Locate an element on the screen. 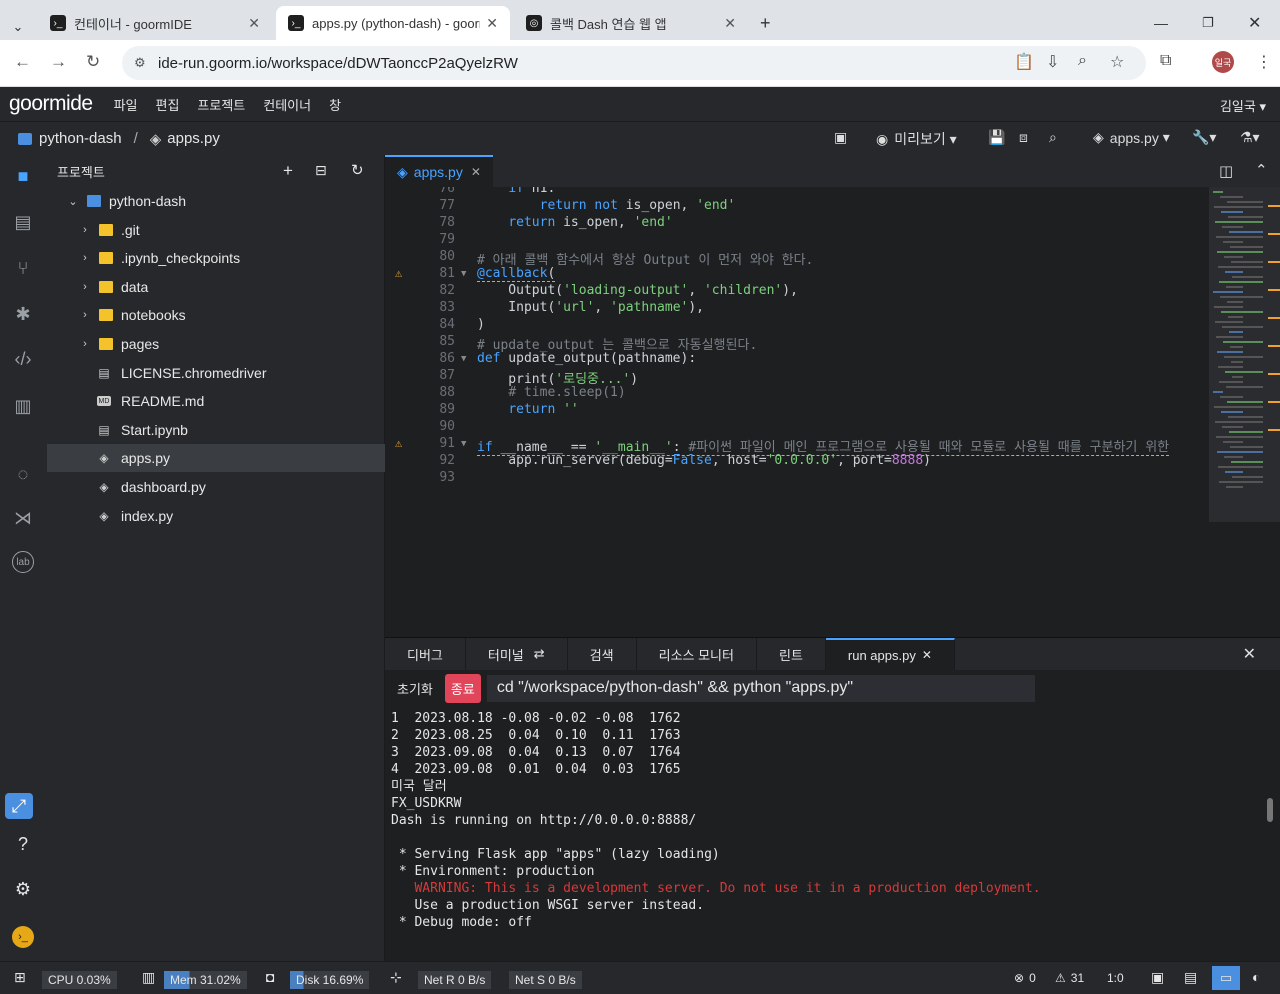 The height and width of the screenshot is (994, 1280). browser-tab-2: ›_ apps.py (python-dash) - goorm ✕ is located at coordinates (393, 23).